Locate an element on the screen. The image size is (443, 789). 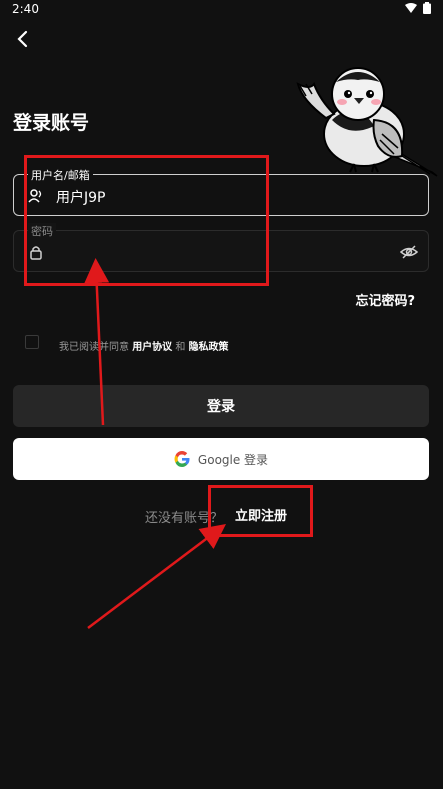
google-login-button: Google 登录 is located at coordinates (221, 459).